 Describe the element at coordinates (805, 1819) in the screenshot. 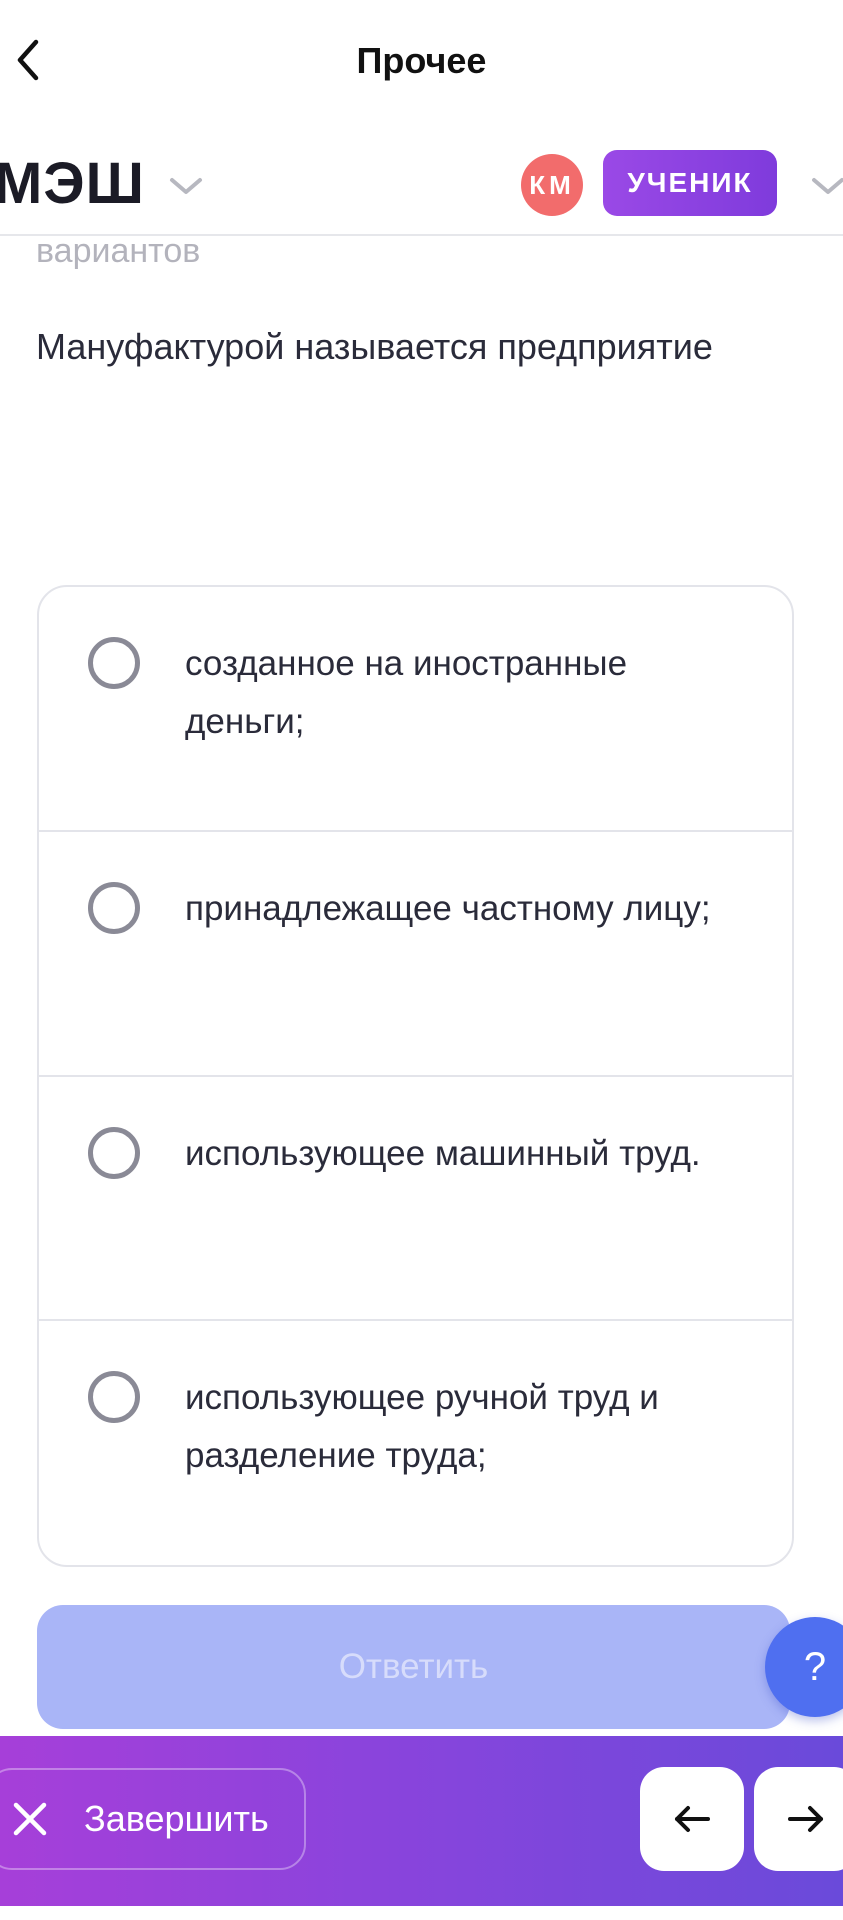

I see `arrow-right-icon` at that location.